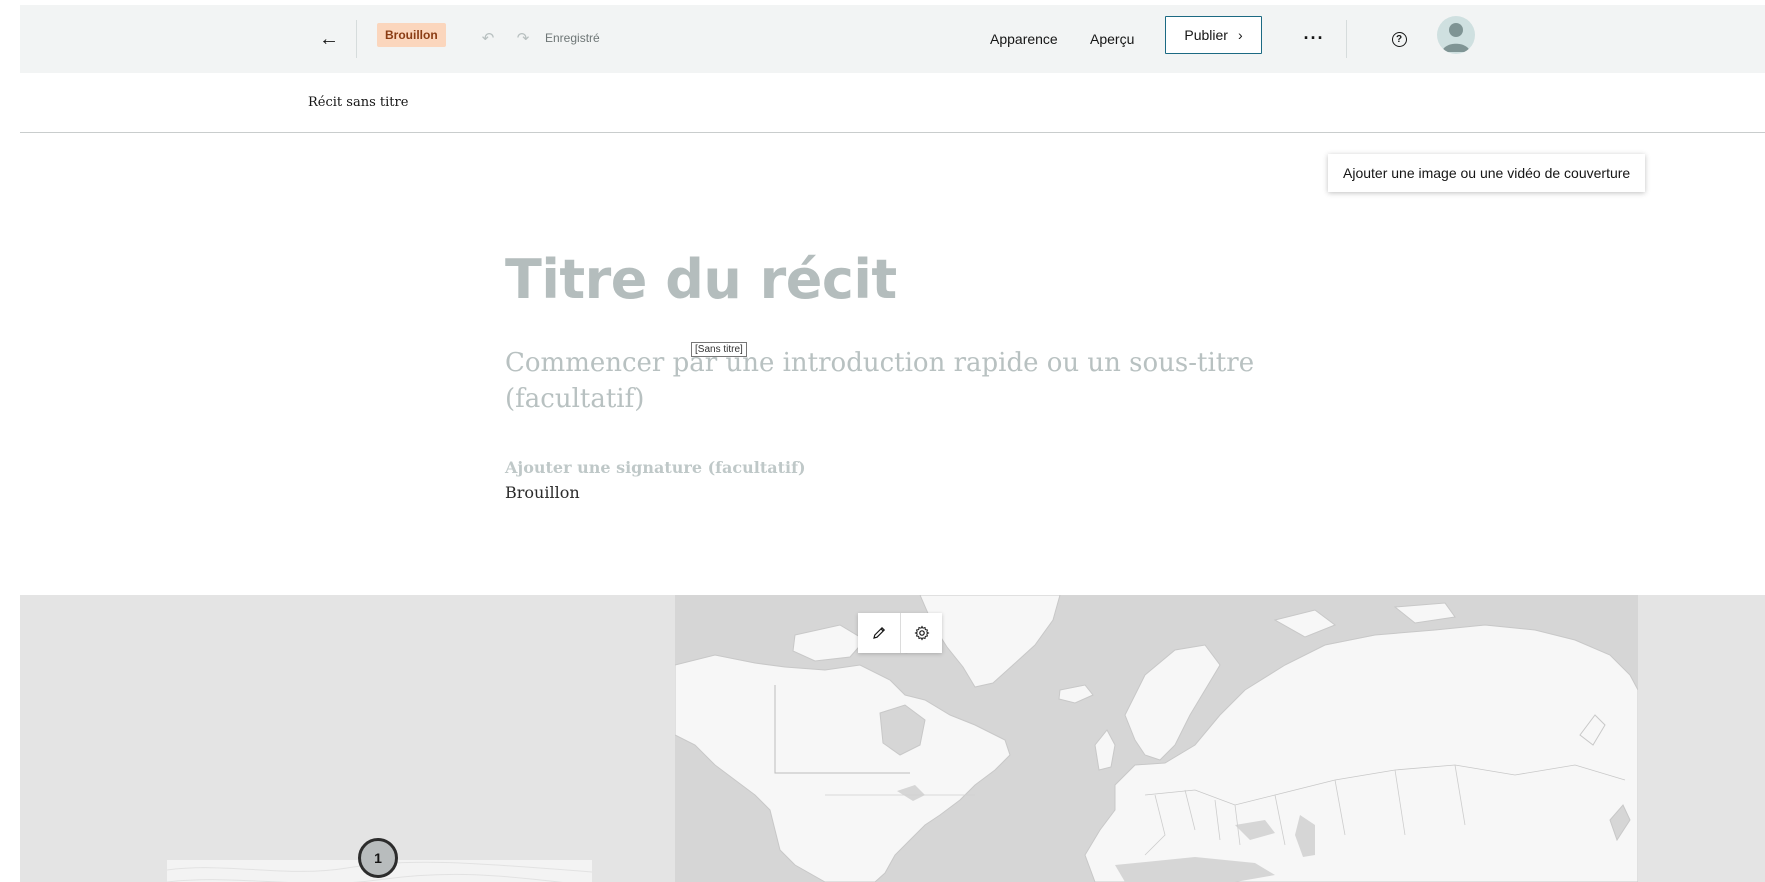  I want to click on story-name: Récit sans titre, so click(358, 102).